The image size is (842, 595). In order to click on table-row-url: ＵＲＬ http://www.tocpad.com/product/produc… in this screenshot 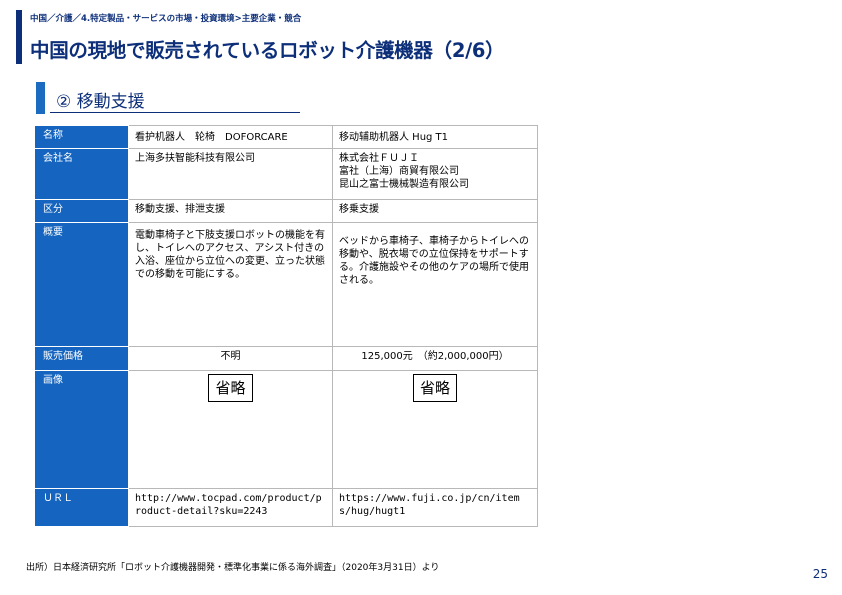, I will do `click(286, 507)`.